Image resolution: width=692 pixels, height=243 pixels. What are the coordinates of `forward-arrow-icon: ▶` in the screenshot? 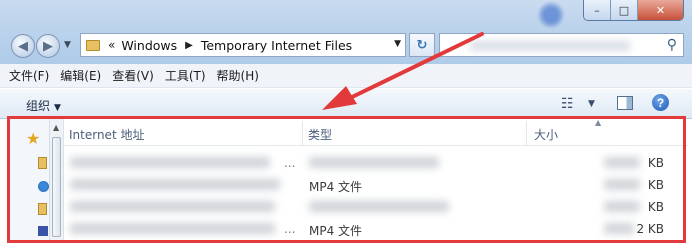 It's located at (48, 46).